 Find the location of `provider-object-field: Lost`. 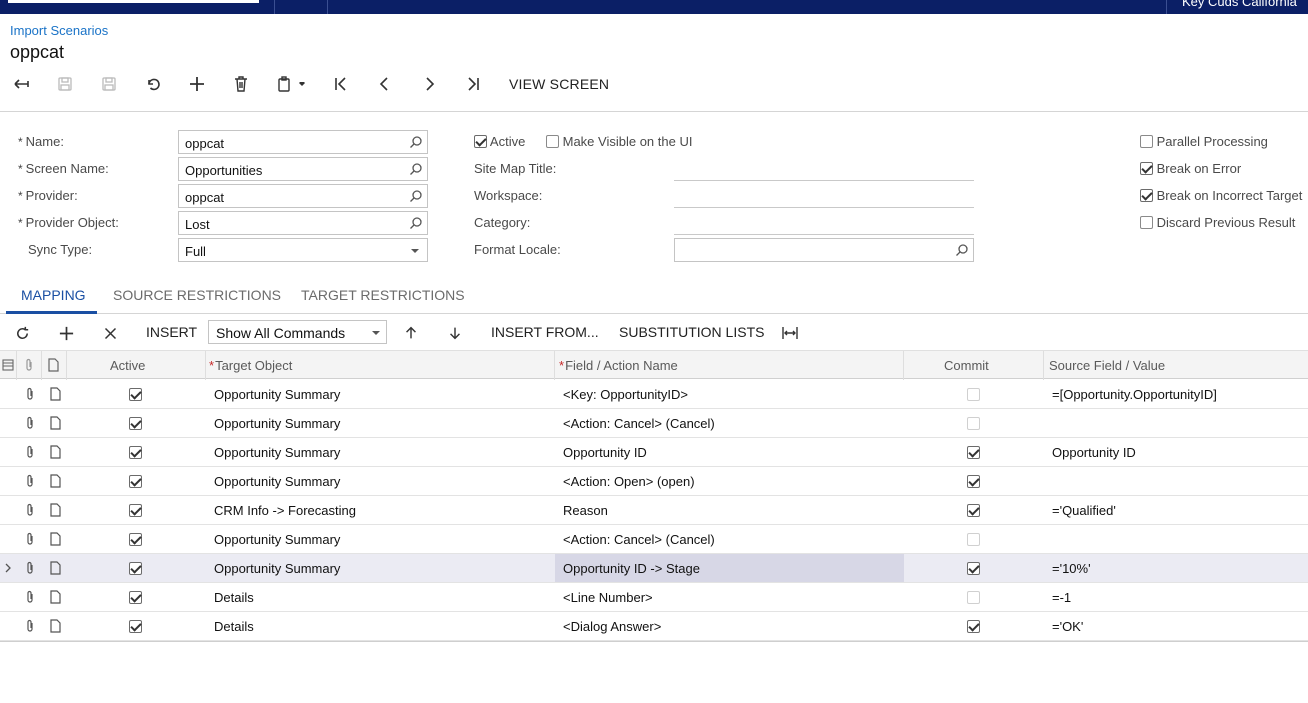

provider-object-field: Lost is located at coordinates (303, 223).